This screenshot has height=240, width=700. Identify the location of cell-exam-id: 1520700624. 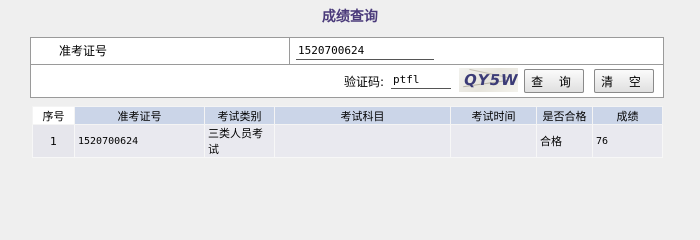
(139, 141).